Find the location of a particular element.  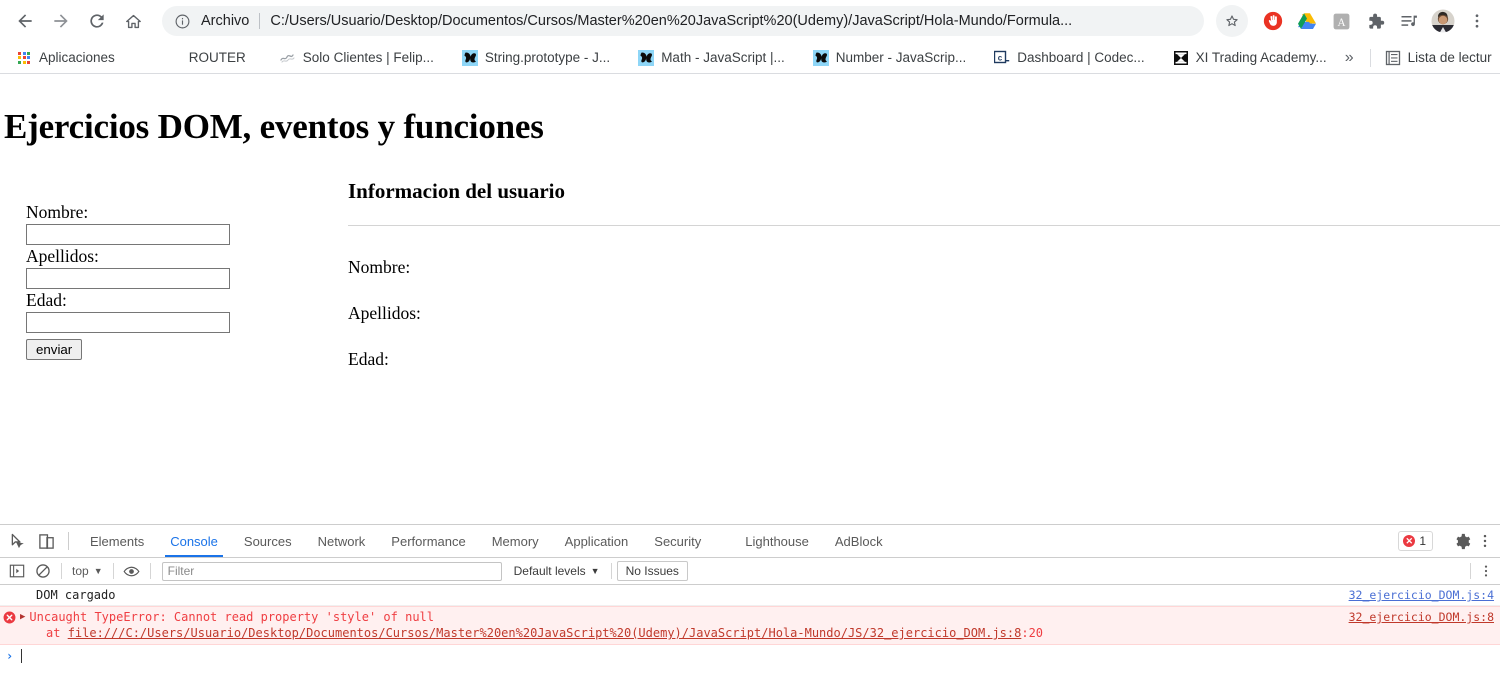

home-button is located at coordinates (133, 21).